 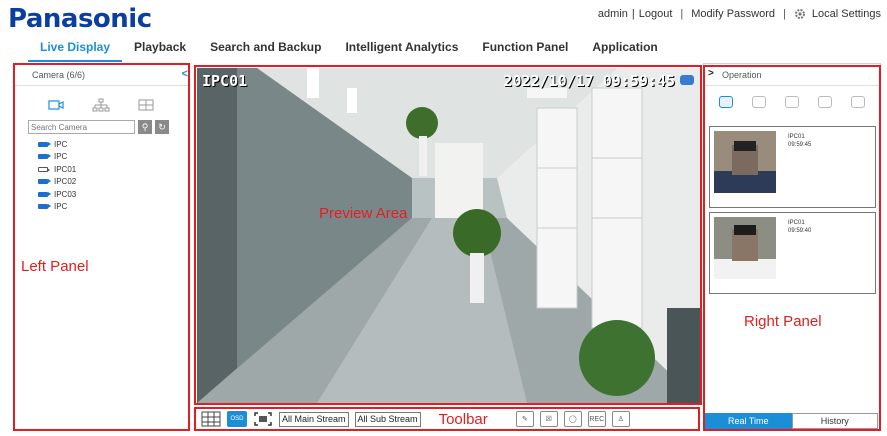 What do you see at coordinates (783, 321) in the screenshot?
I see `right-panel-annotation: Right Panel` at bounding box center [783, 321].